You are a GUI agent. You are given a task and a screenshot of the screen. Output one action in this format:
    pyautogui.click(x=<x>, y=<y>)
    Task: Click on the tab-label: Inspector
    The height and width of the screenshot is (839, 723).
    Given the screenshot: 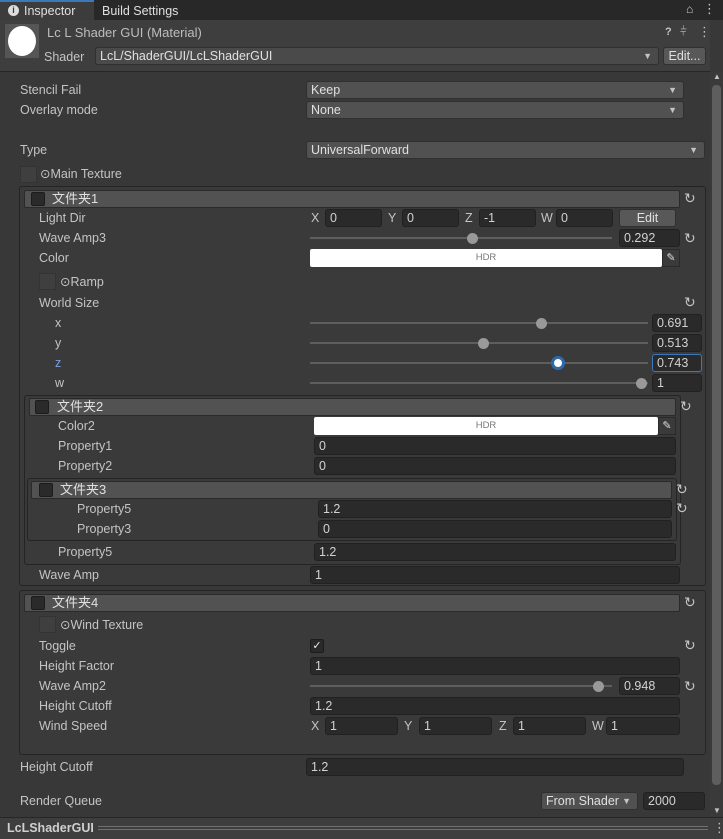 What is the action you would take?
    pyautogui.click(x=50, y=11)
    